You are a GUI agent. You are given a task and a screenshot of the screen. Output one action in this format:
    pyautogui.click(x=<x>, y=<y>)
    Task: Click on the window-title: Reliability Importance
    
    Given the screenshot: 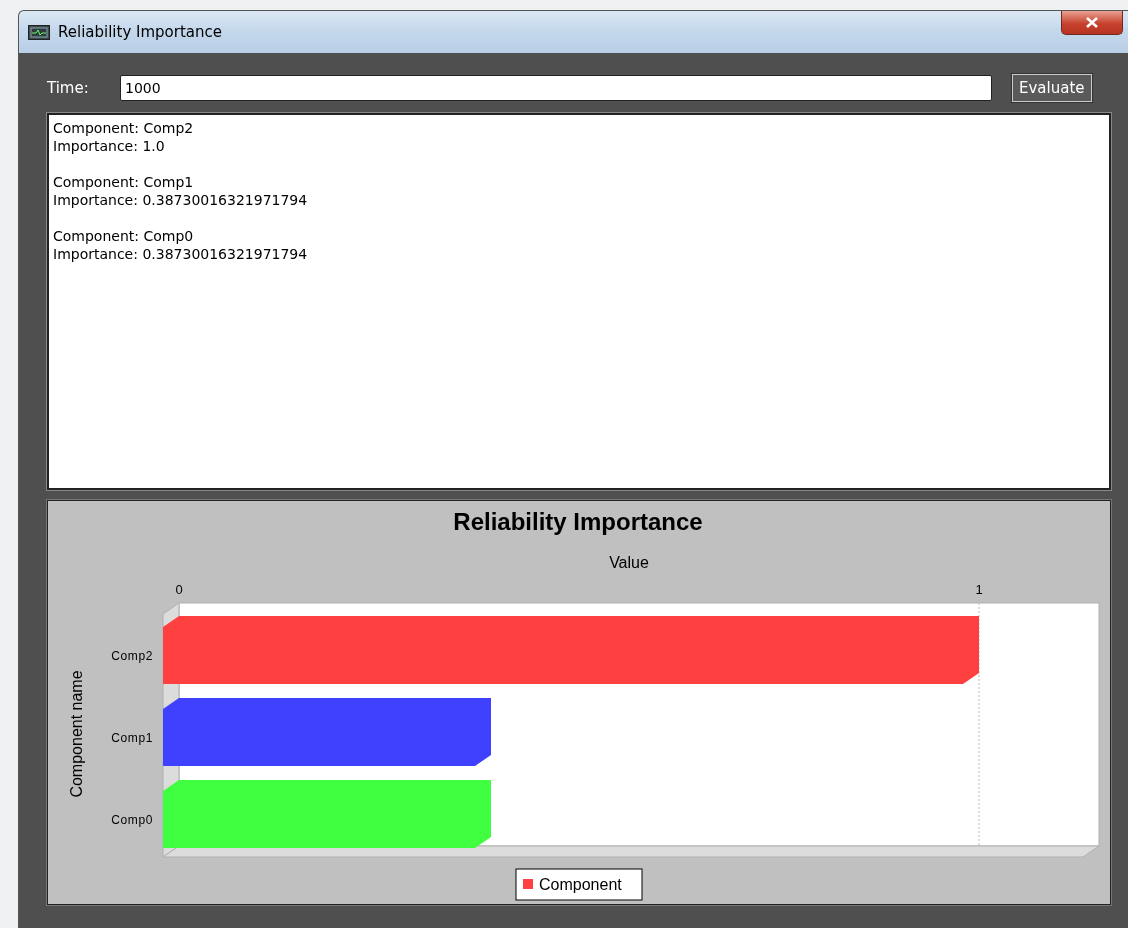 What is the action you would take?
    pyautogui.click(x=140, y=32)
    